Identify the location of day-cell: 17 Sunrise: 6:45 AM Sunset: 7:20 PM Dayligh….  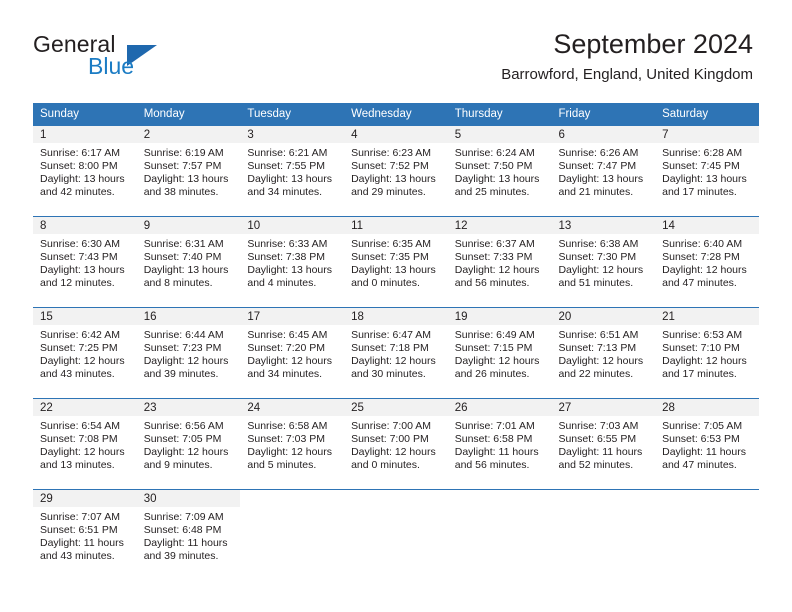
(292, 353).